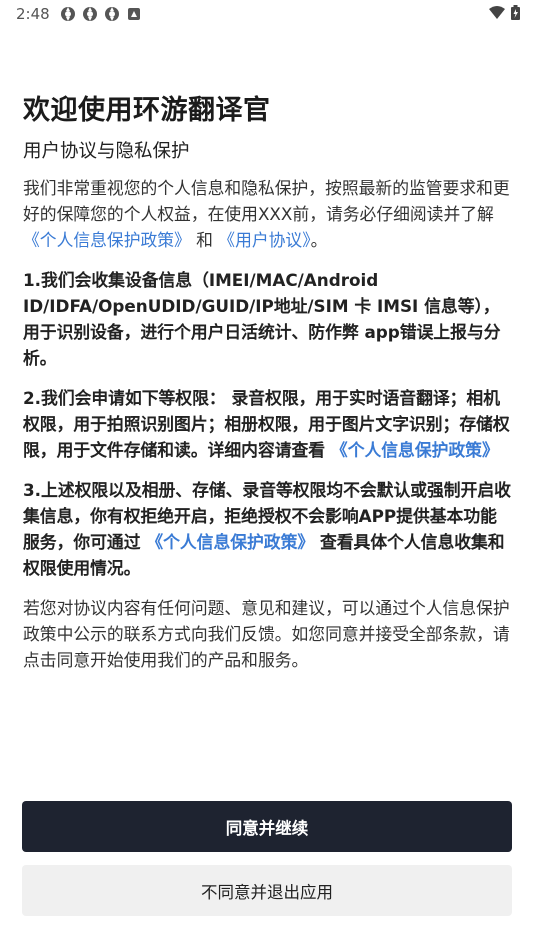 Image resolution: width=534 pixels, height=950 pixels. Describe the element at coordinates (101, 14) in the screenshot. I see `notification-icons` at that location.